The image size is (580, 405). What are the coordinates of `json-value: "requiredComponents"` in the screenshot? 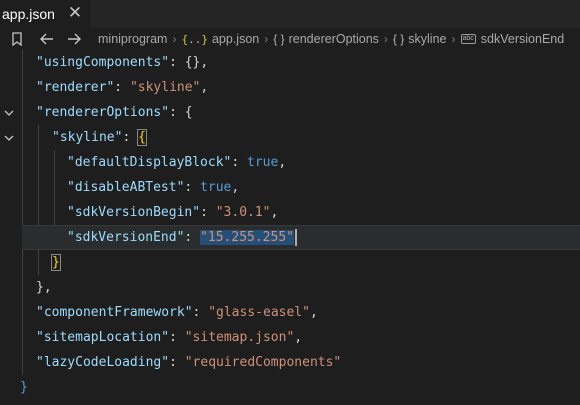 It's located at (263, 362).